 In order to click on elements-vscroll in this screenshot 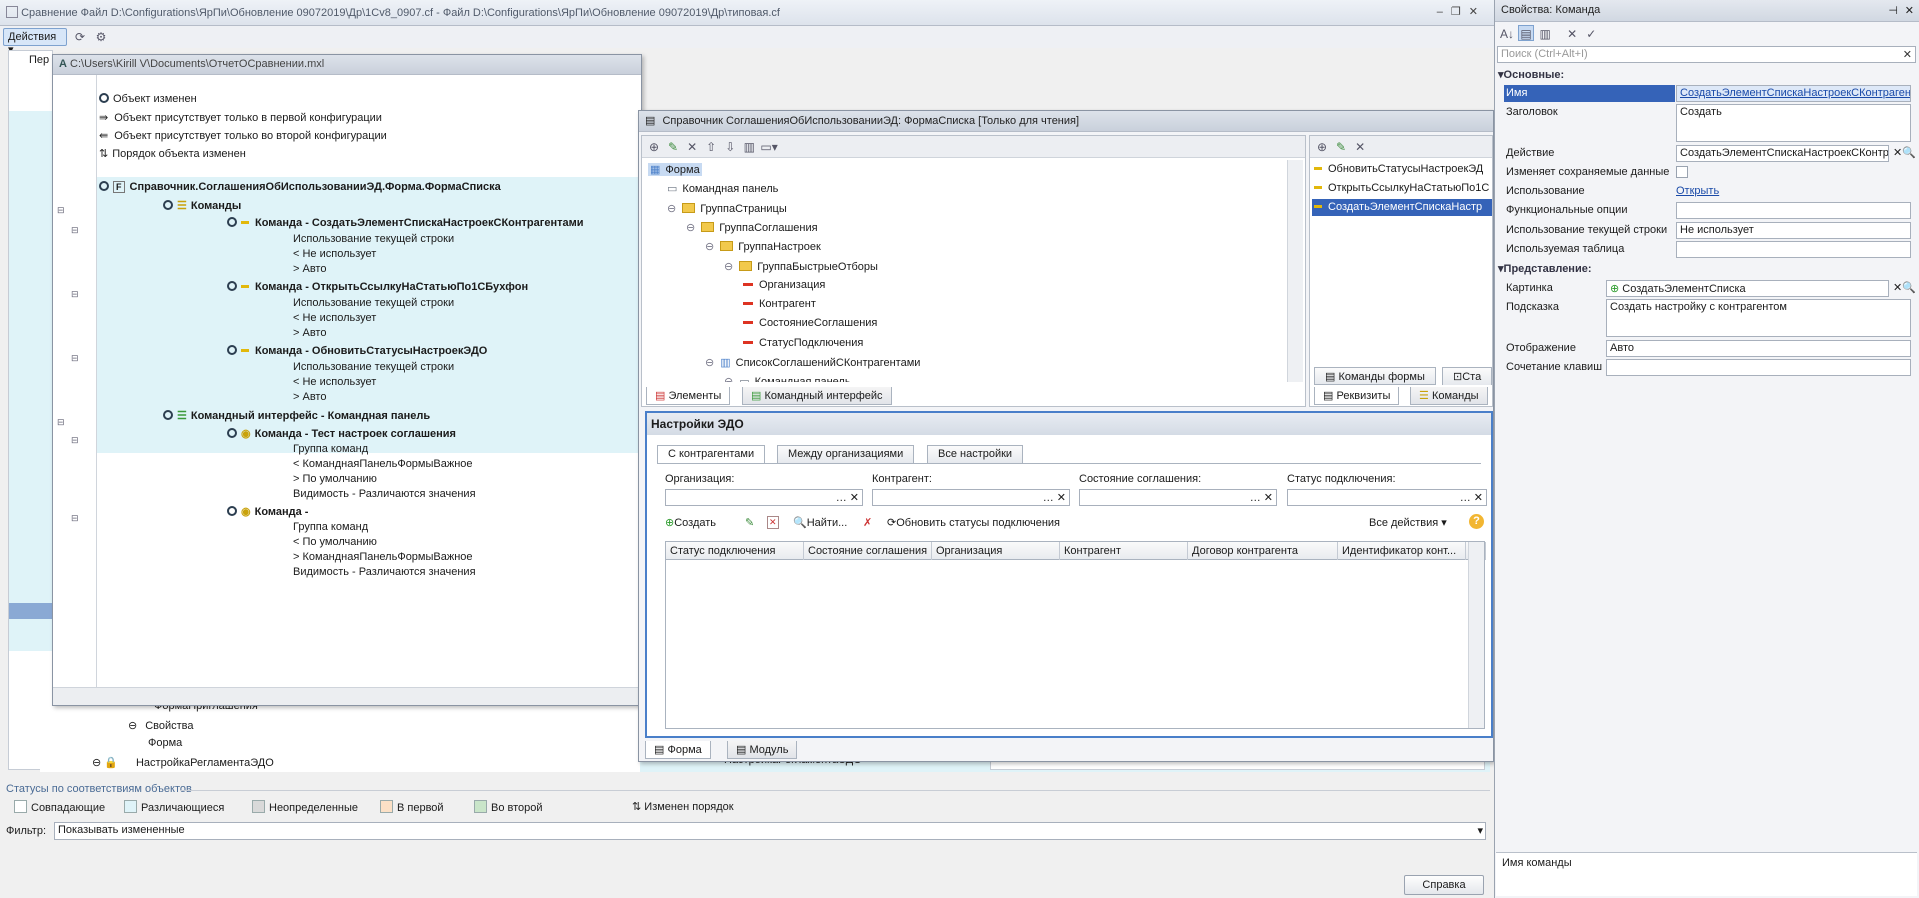, I will do `click(1295, 271)`.